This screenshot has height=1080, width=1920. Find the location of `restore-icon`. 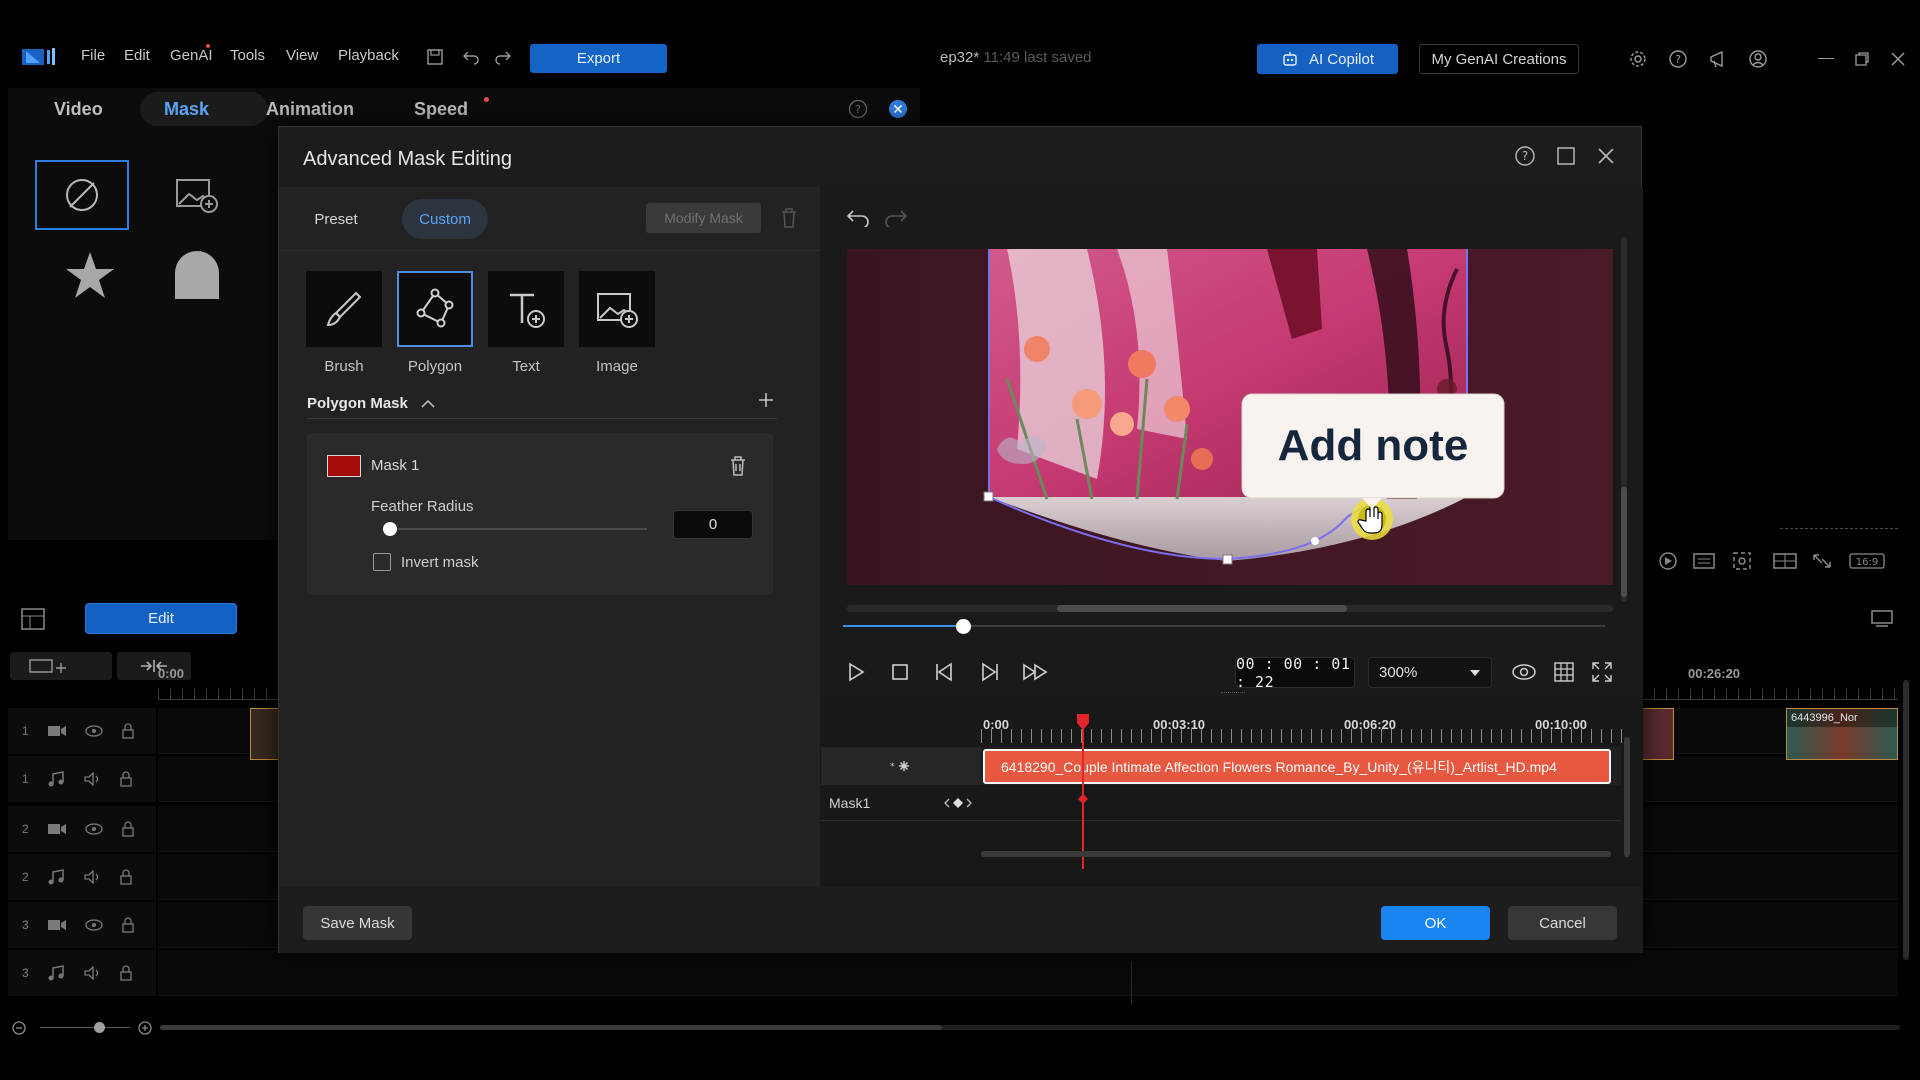

restore-icon is located at coordinates (1862, 59).